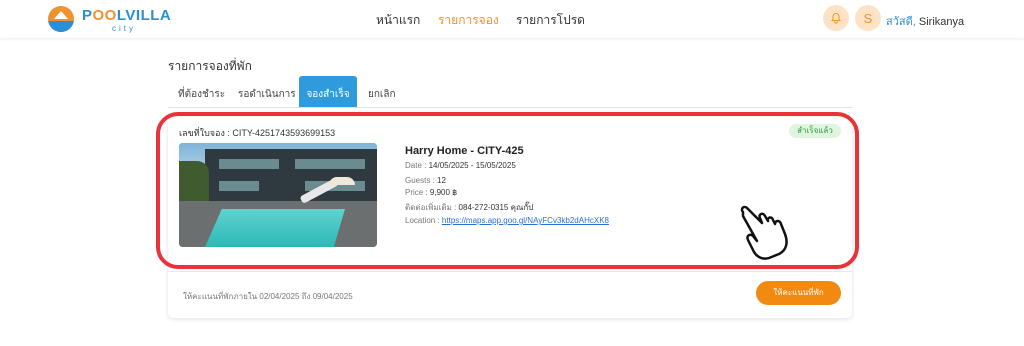 The width and height of the screenshot is (1024, 346). What do you see at coordinates (925, 21) in the screenshot?
I see `user-greeting: สวัสดี, Sirikanya` at bounding box center [925, 21].